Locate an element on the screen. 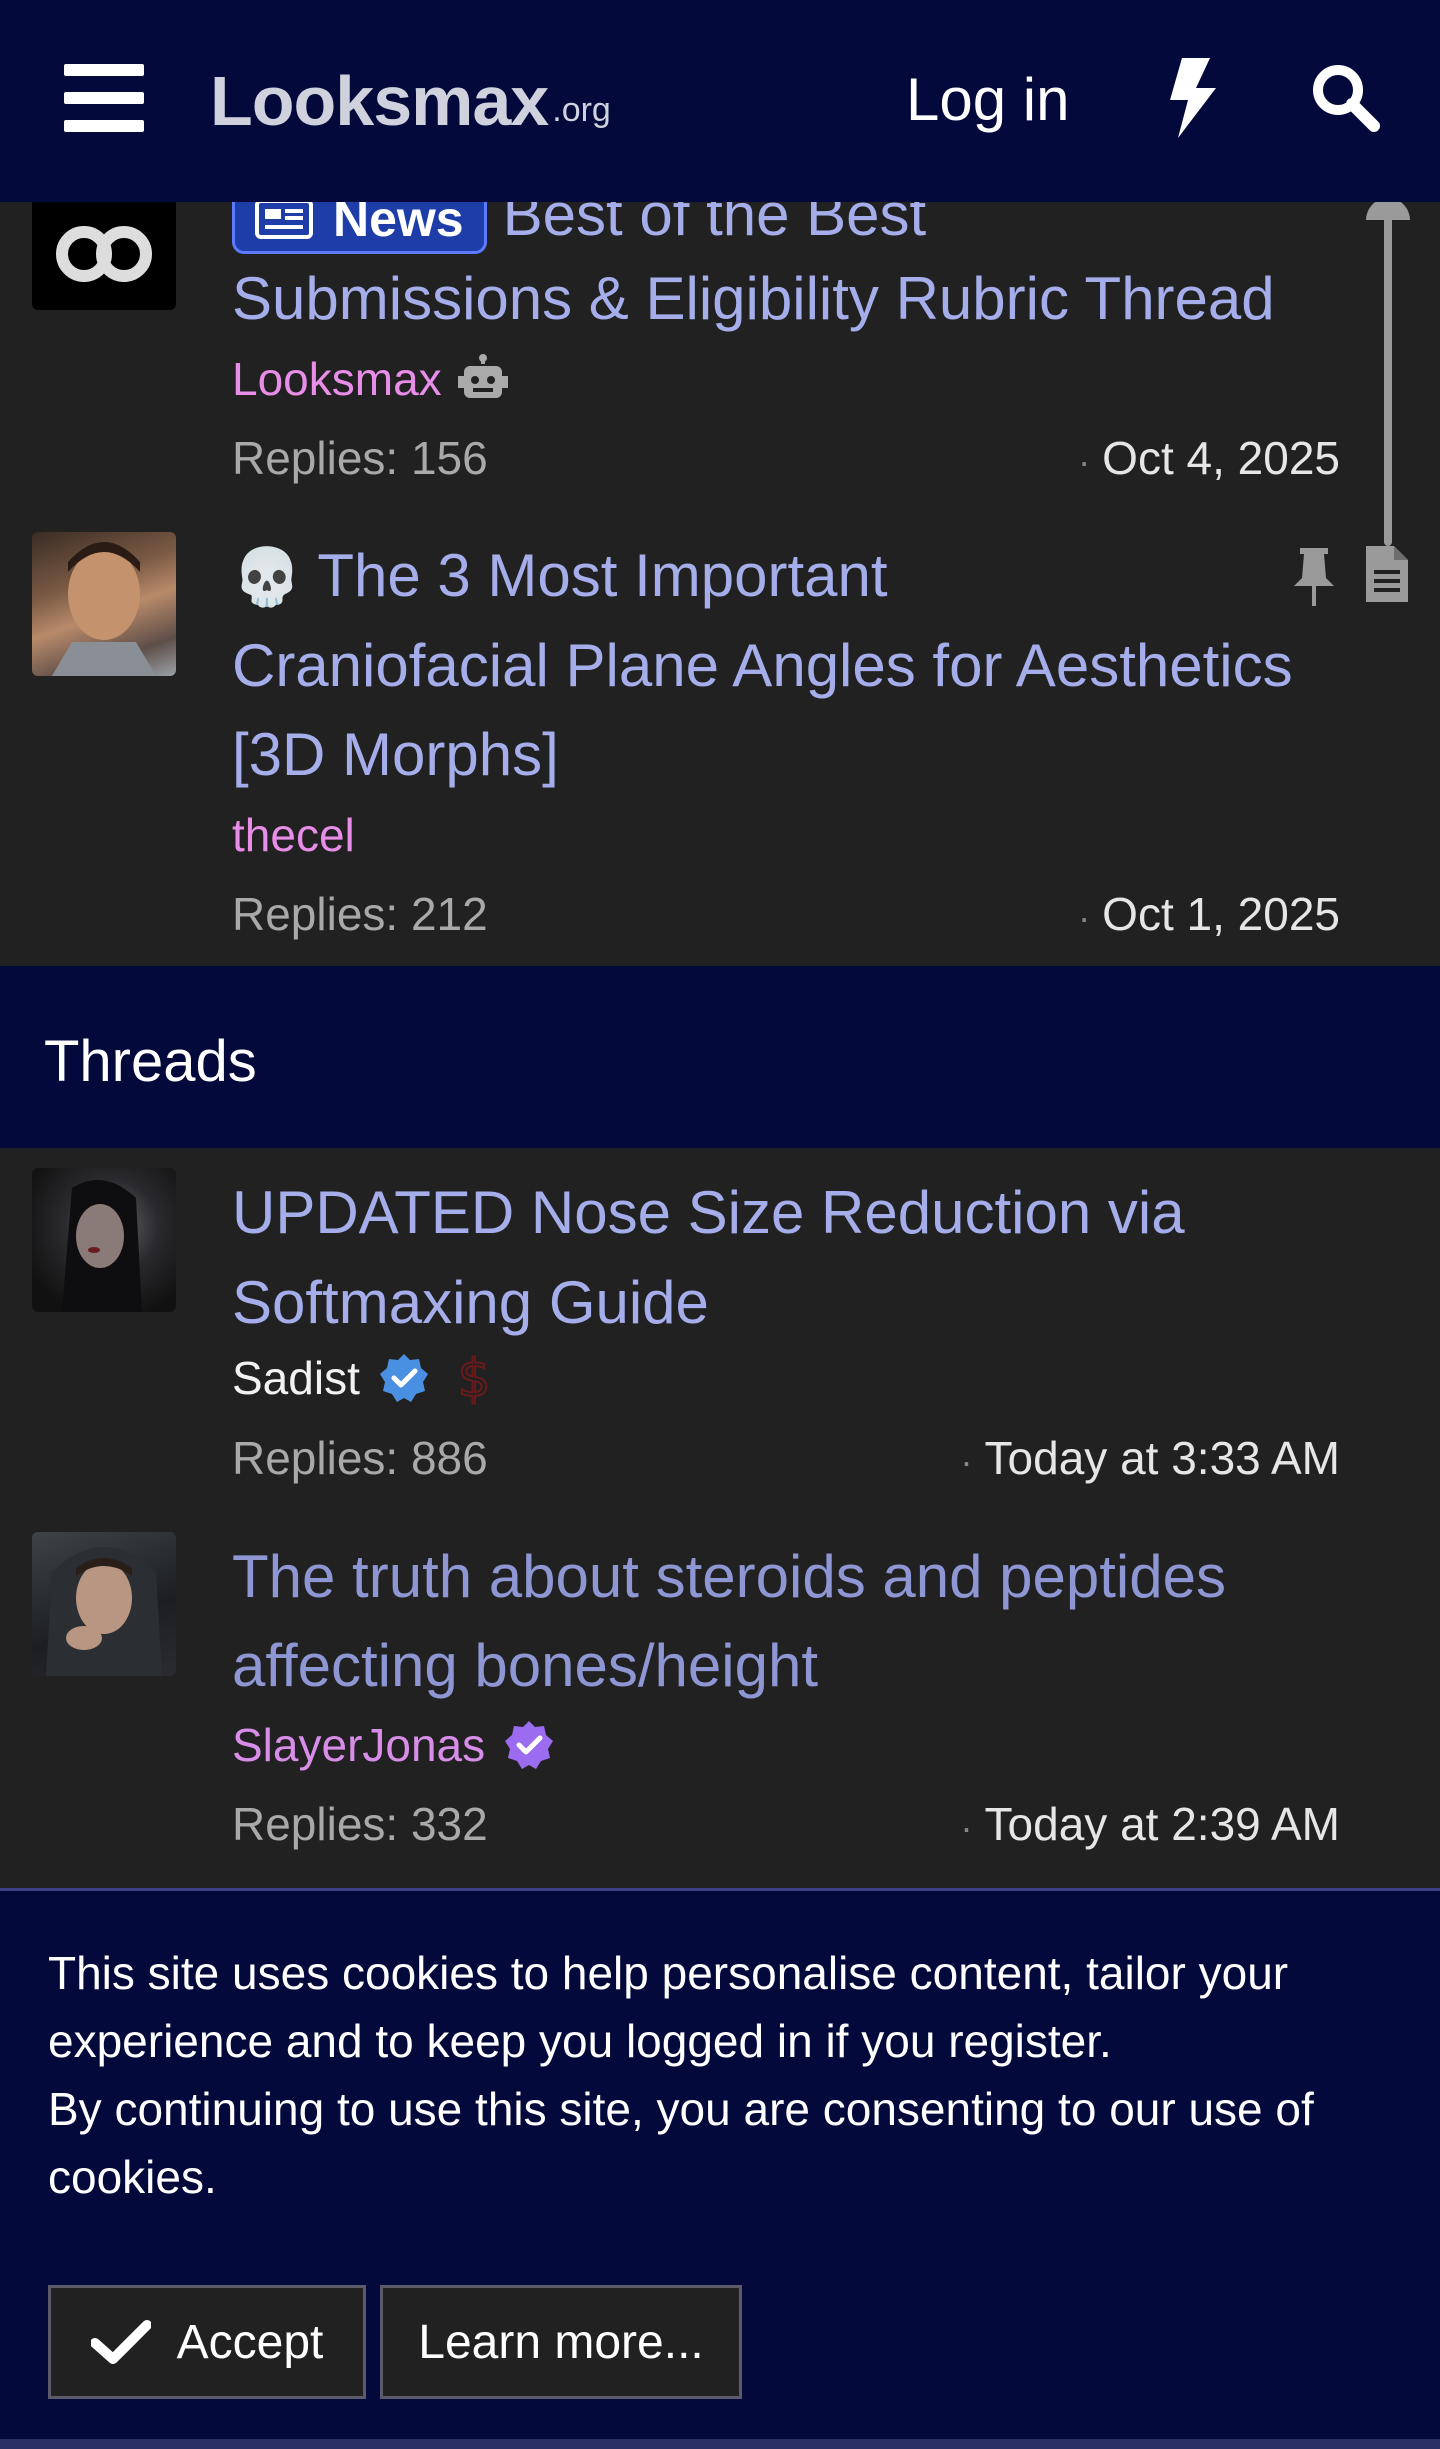 This screenshot has width=1440, height=2449. dollar-icon: $ is located at coordinates (473, 1378).